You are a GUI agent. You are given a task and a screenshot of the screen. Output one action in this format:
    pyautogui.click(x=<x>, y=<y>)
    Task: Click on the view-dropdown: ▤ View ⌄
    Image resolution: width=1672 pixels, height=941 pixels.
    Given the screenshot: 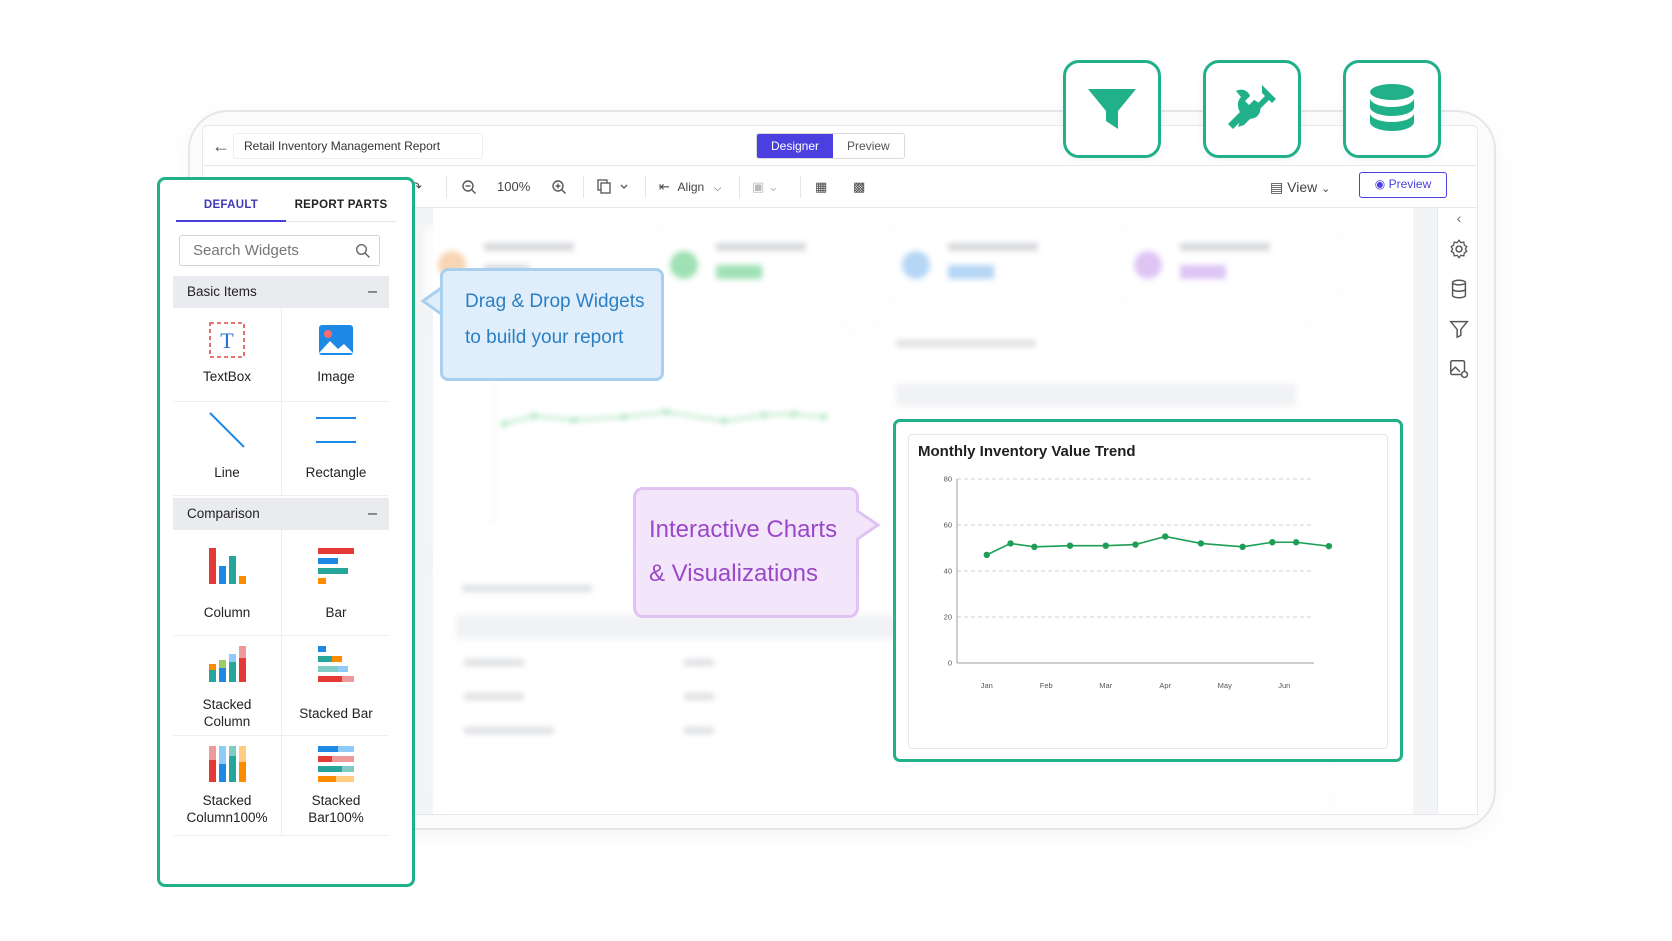 What is the action you would take?
    pyautogui.click(x=1300, y=188)
    